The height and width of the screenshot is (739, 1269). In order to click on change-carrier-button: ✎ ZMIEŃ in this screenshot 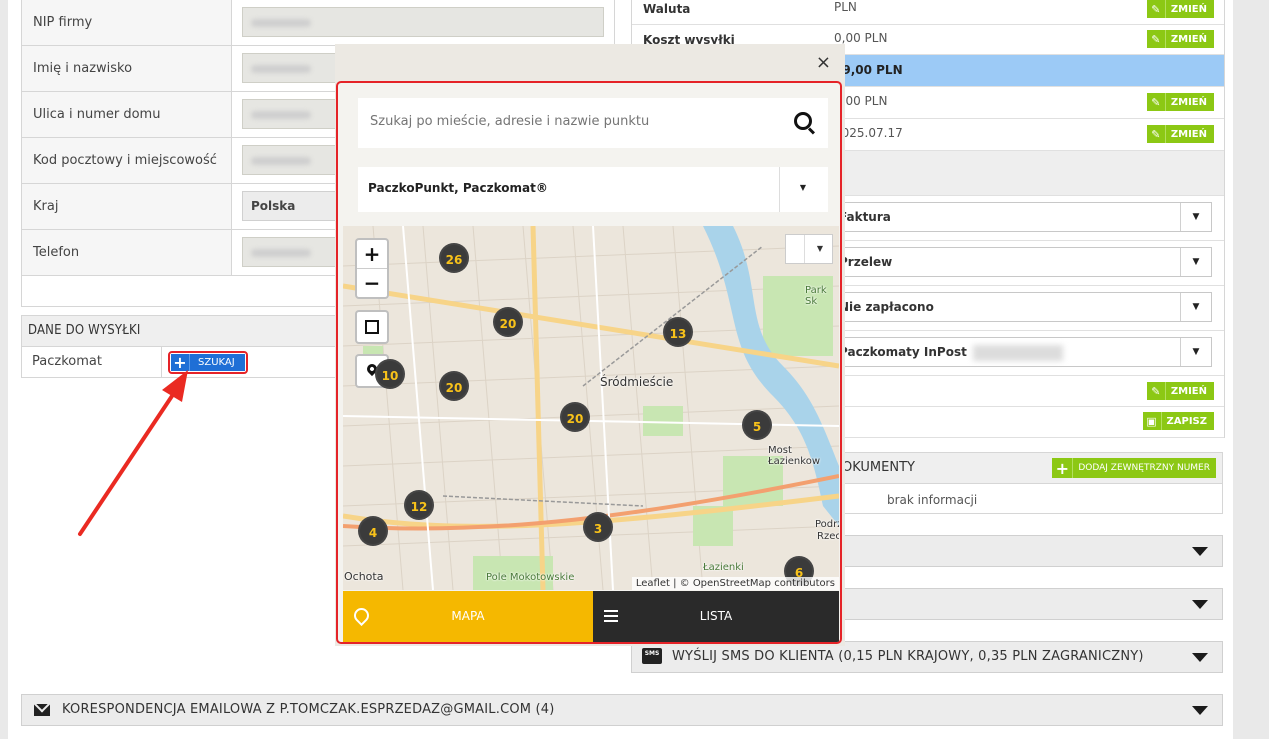, I will do `click(1180, 391)`.